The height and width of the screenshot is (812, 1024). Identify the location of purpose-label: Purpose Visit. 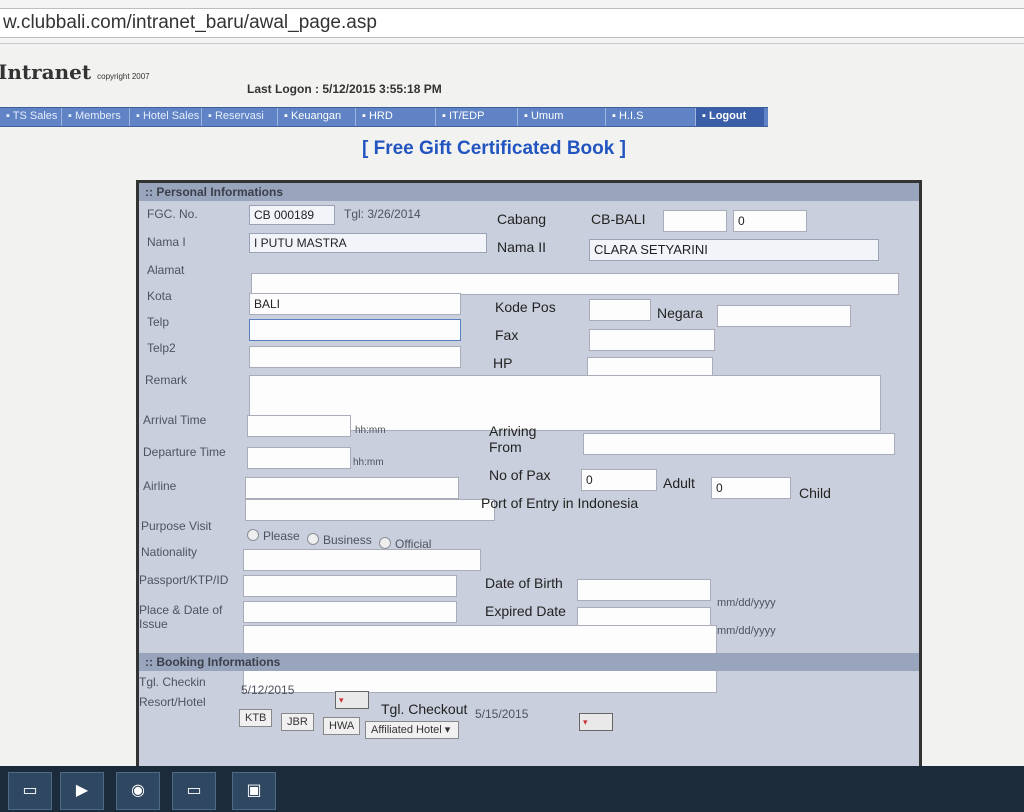
(176, 526).